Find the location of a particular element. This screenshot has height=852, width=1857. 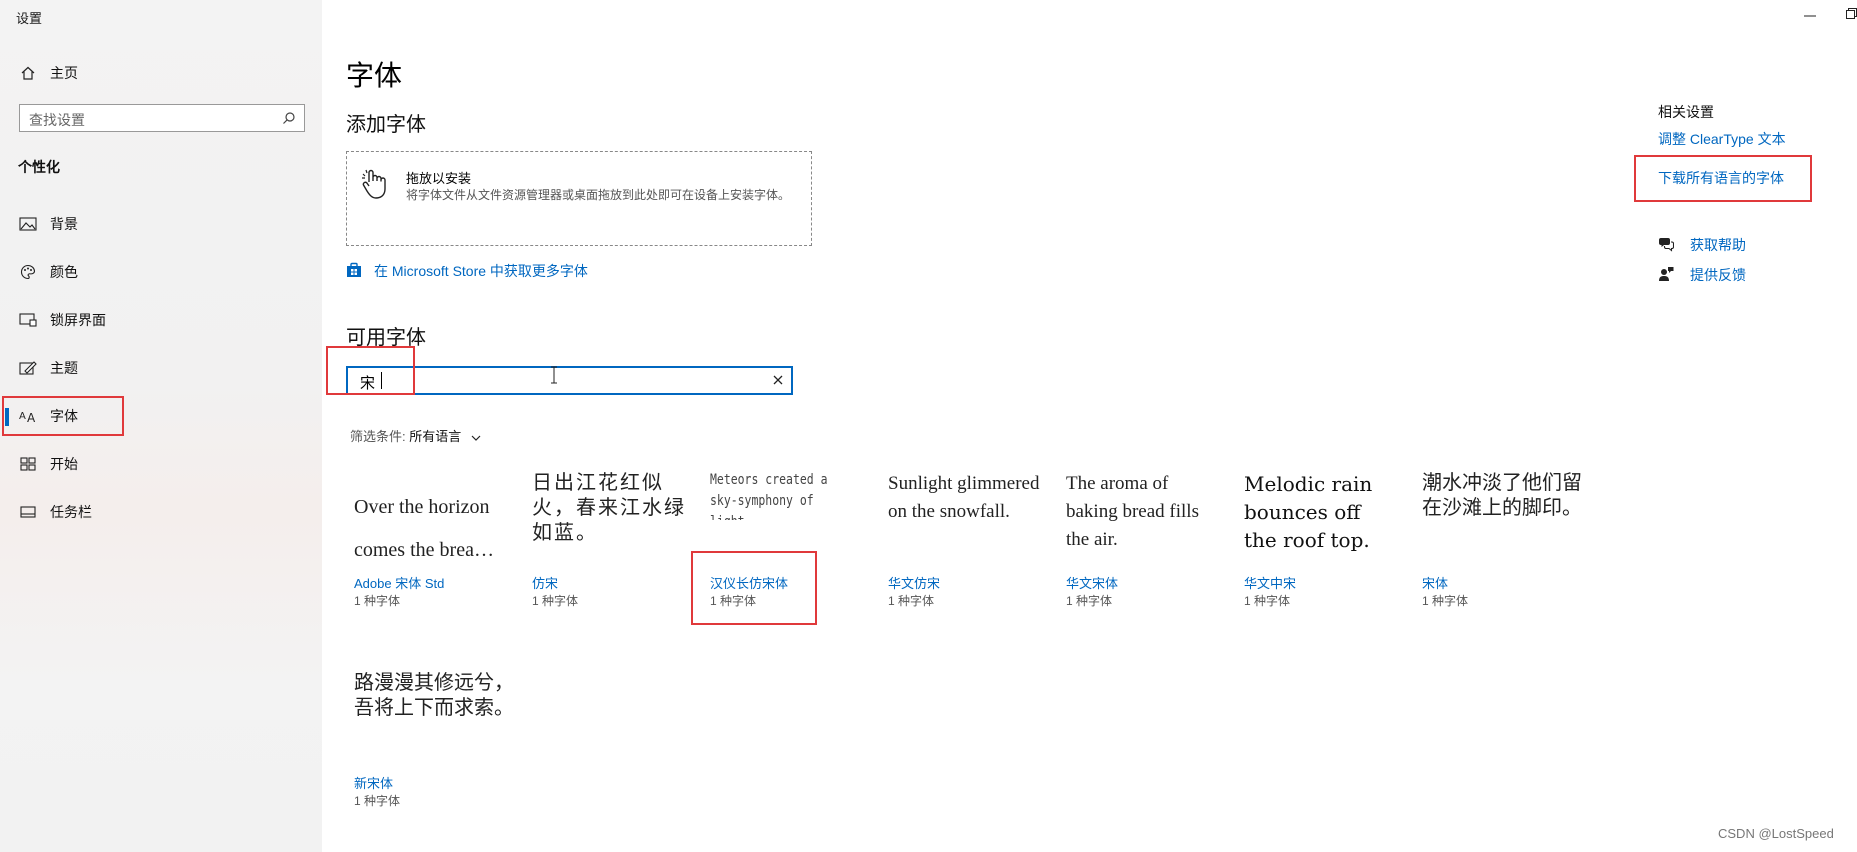

sidebar-item-label: 主页 is located at coordinates (64, 73).